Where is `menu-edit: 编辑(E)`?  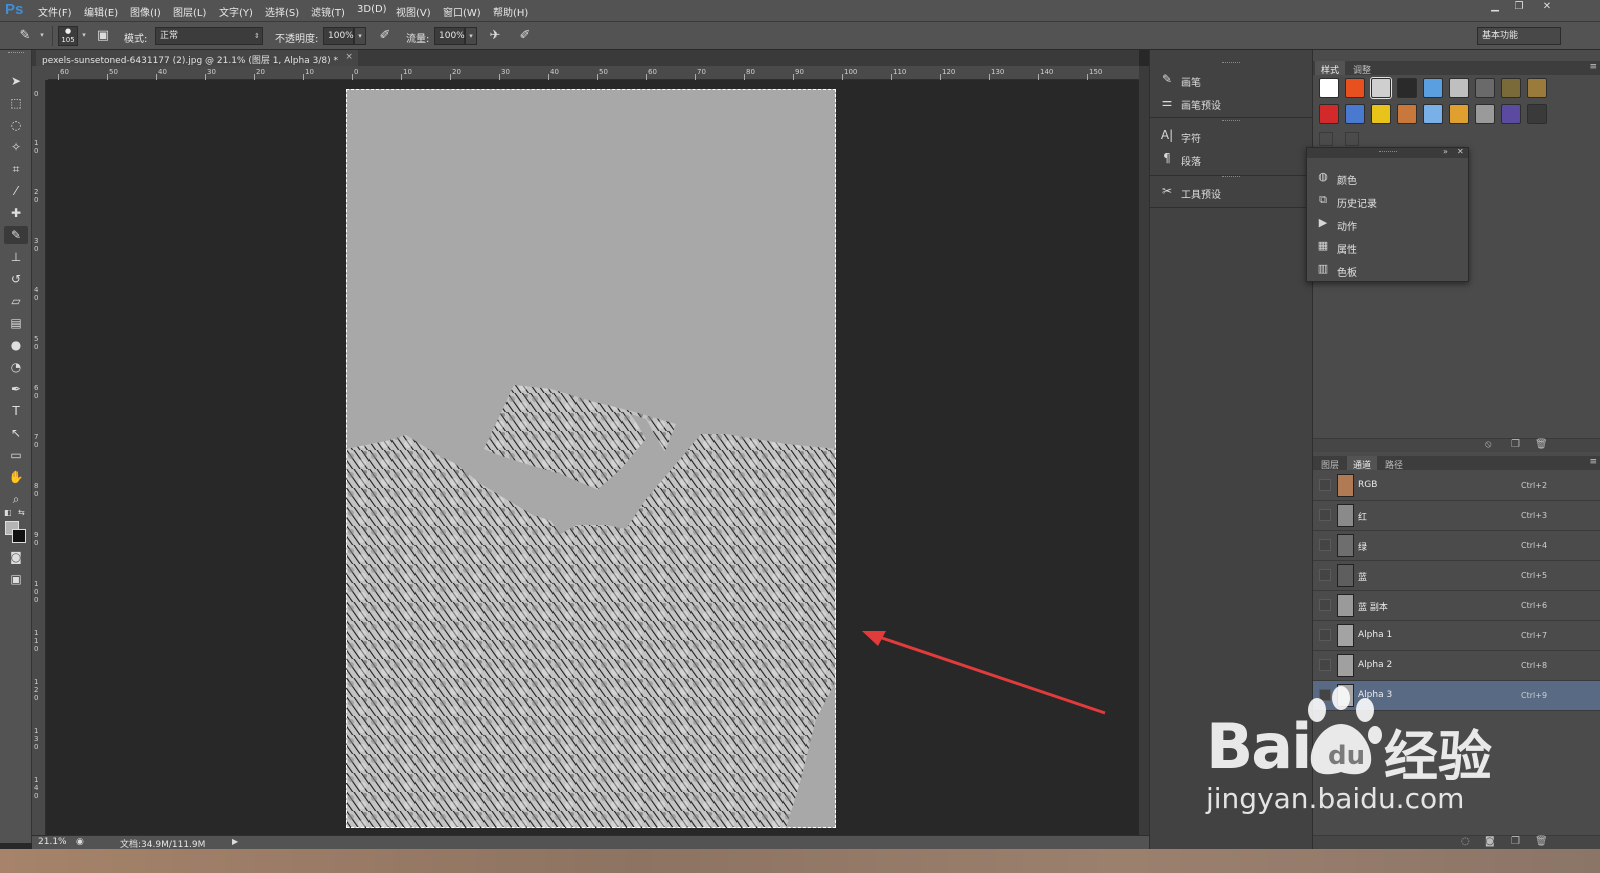
menu-edit: 编辑(E) is located at coordinates (101, 11).